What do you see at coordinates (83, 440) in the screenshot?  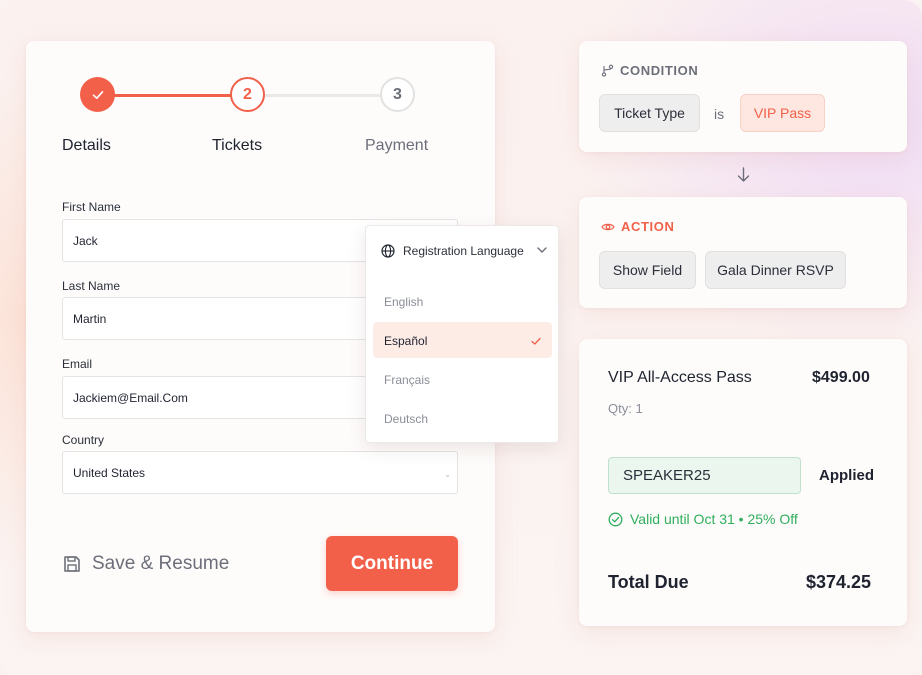 I see `country-label: Country` at bounding box center [83, 440].